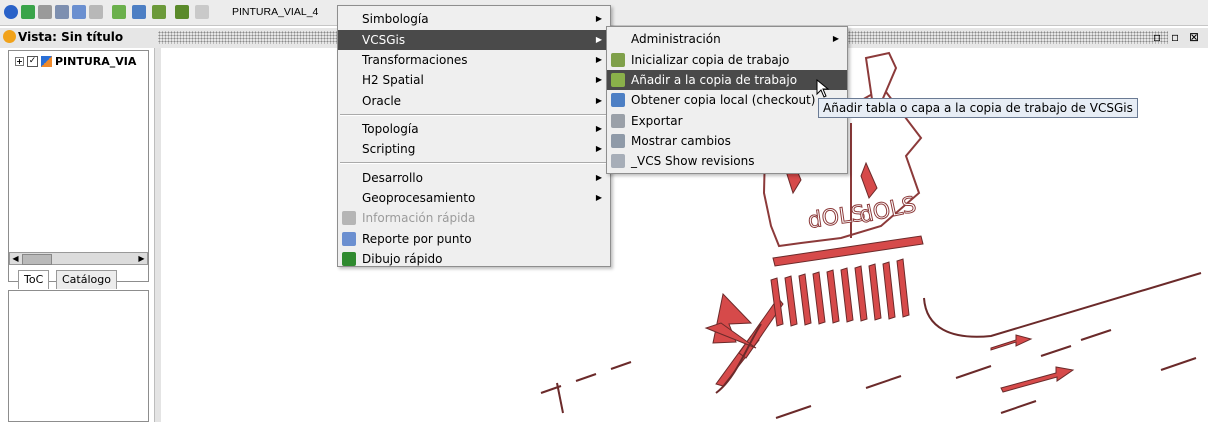 The image size is (1208, 422). Describe the element at coordinates (96, 61) in the screenshot. I see `layer-name: PINTURA_VIA` at that location.